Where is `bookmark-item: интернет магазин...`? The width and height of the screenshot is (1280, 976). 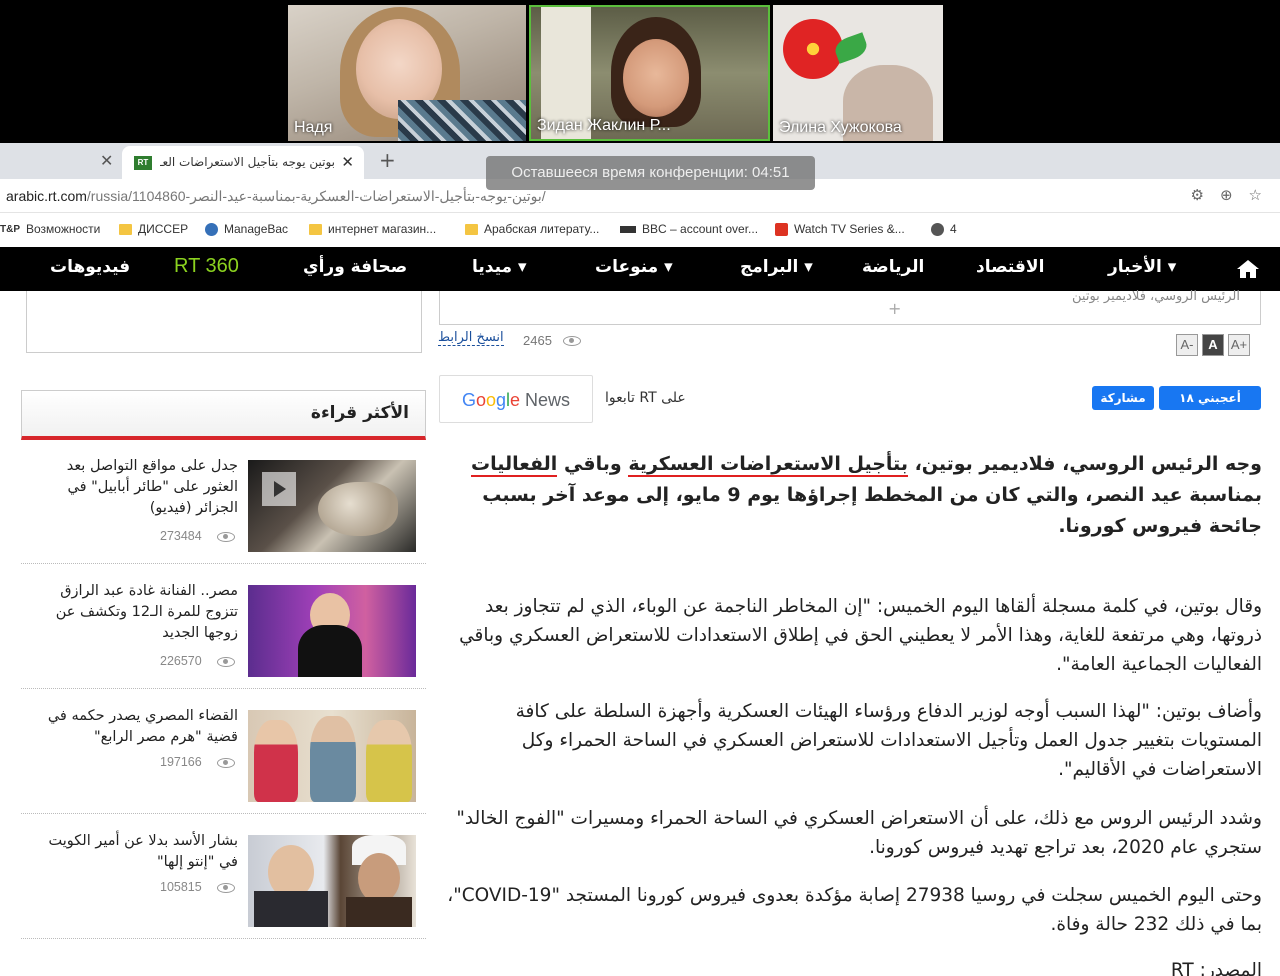
bookmark-item: интернет магазин... is located at coordinates (372, 229).